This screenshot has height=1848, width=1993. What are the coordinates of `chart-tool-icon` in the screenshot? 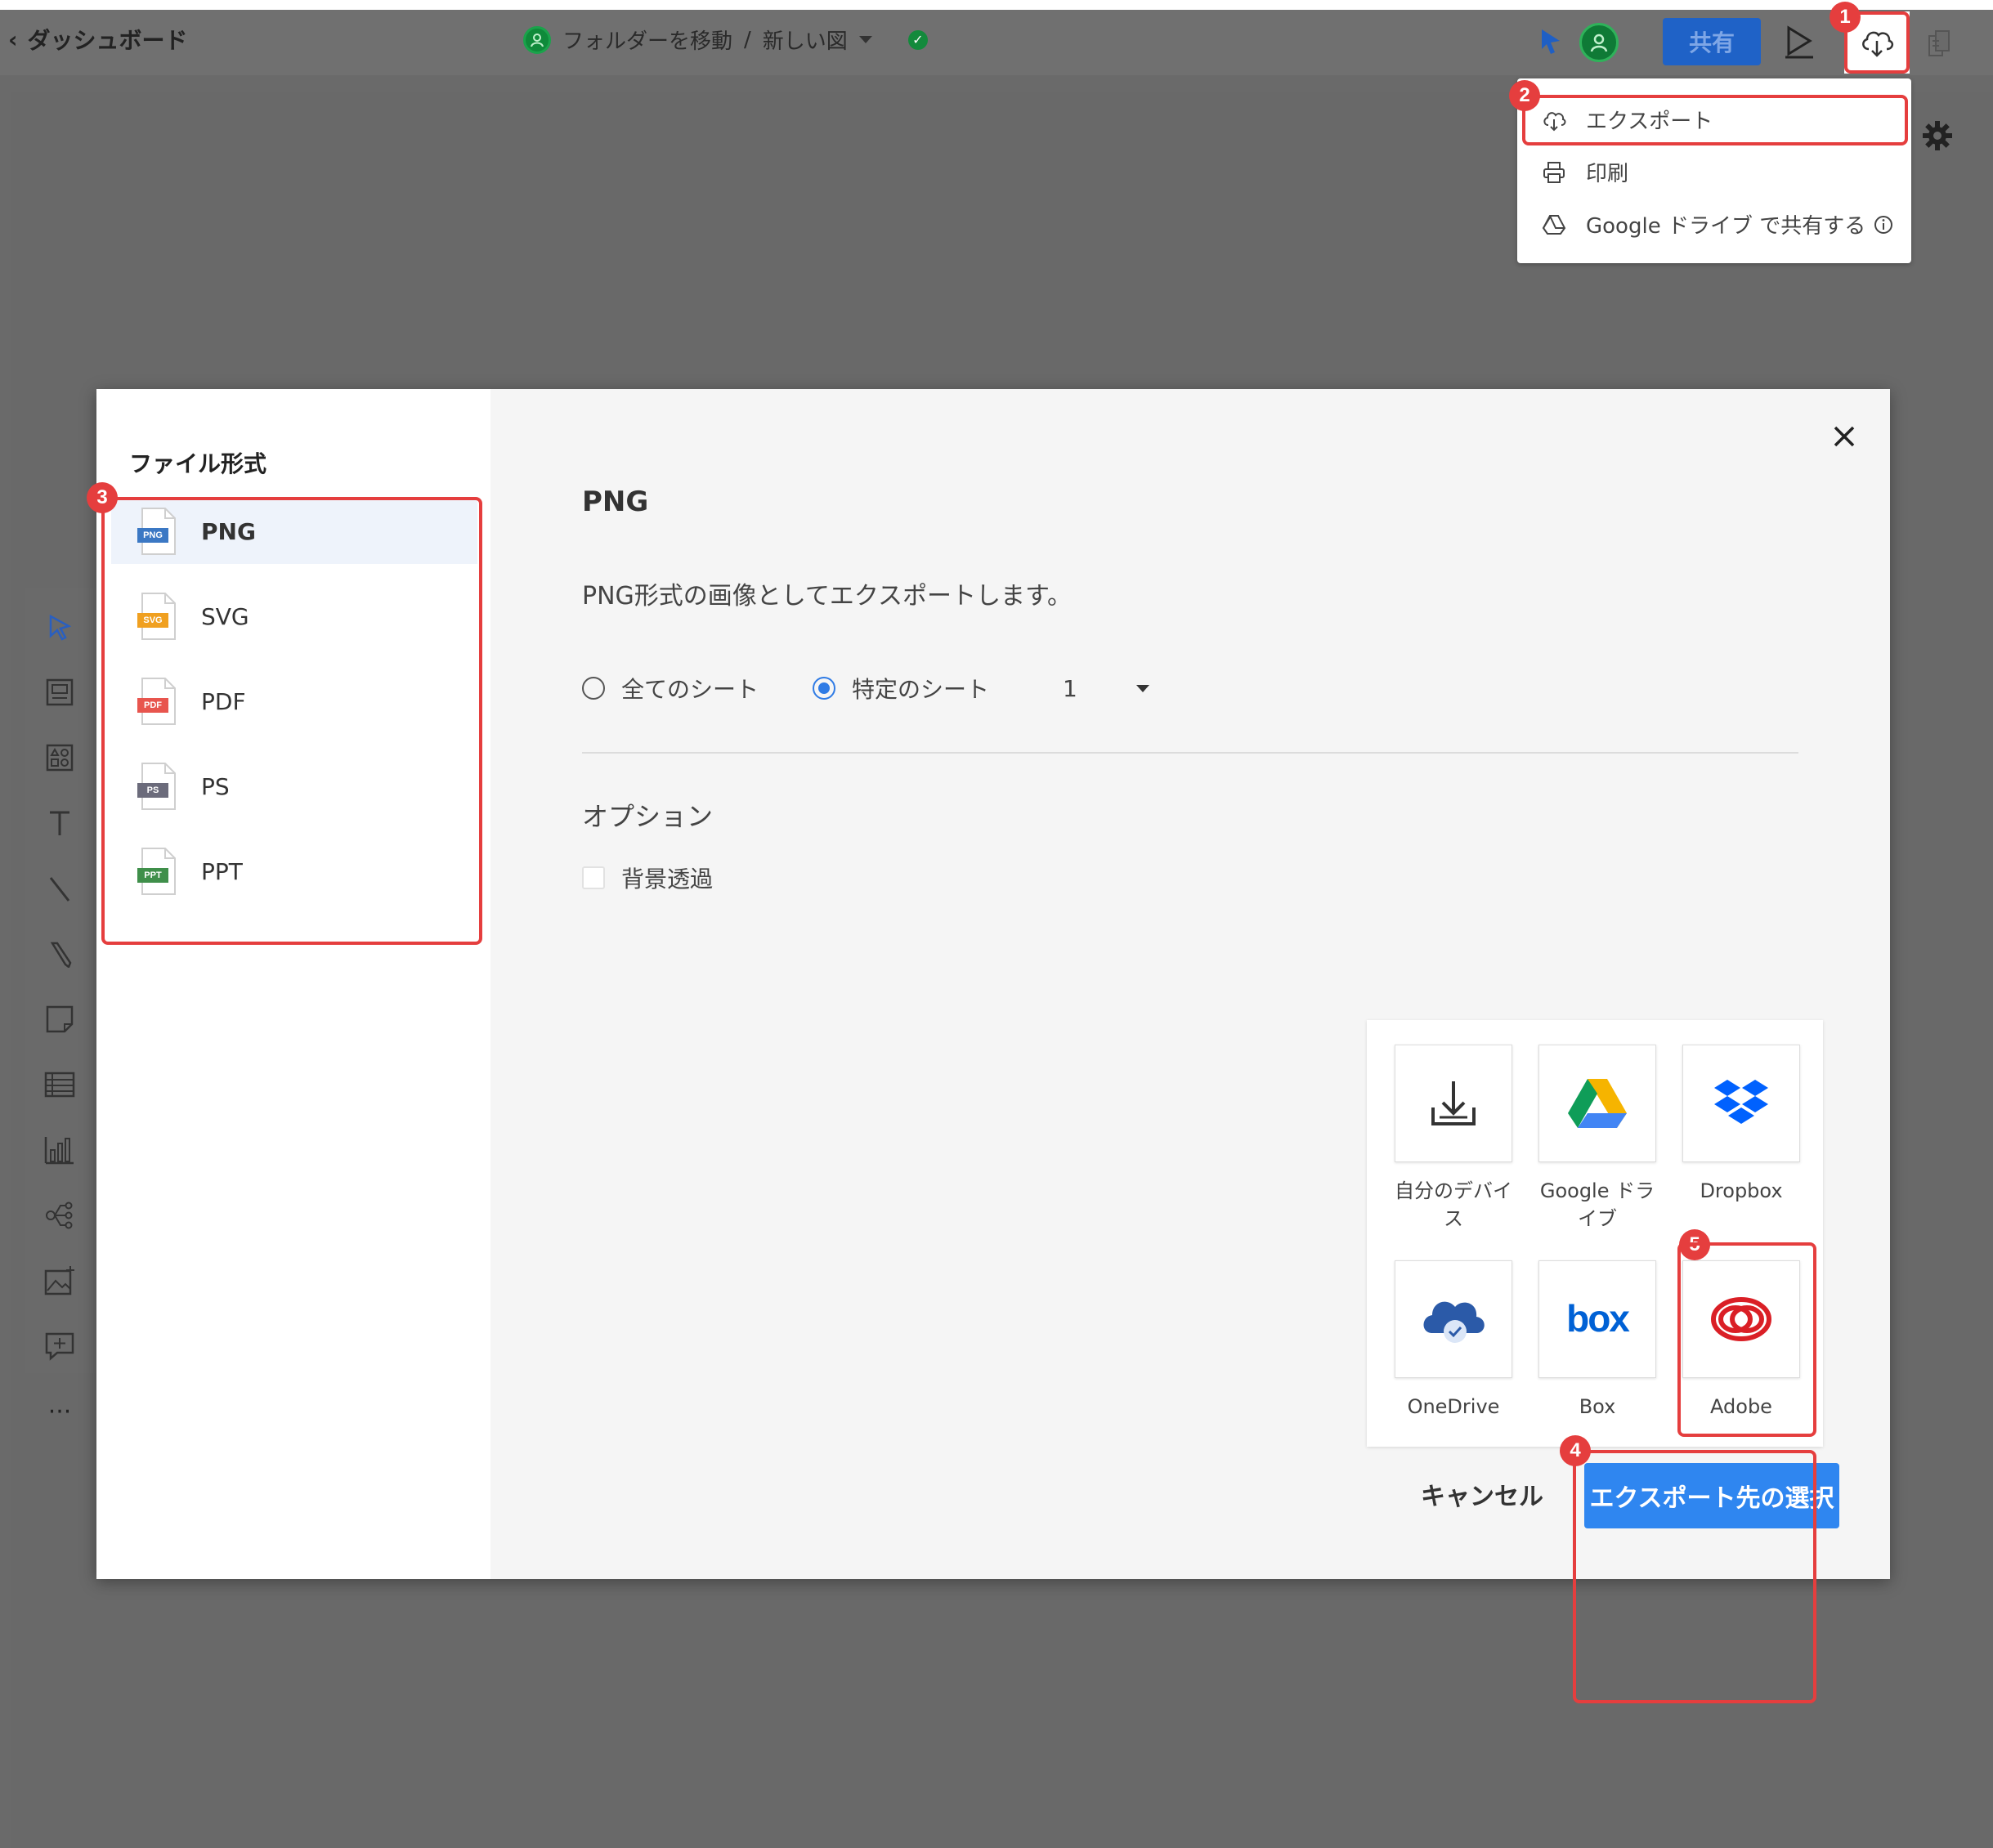 It's located at (60, 1150).